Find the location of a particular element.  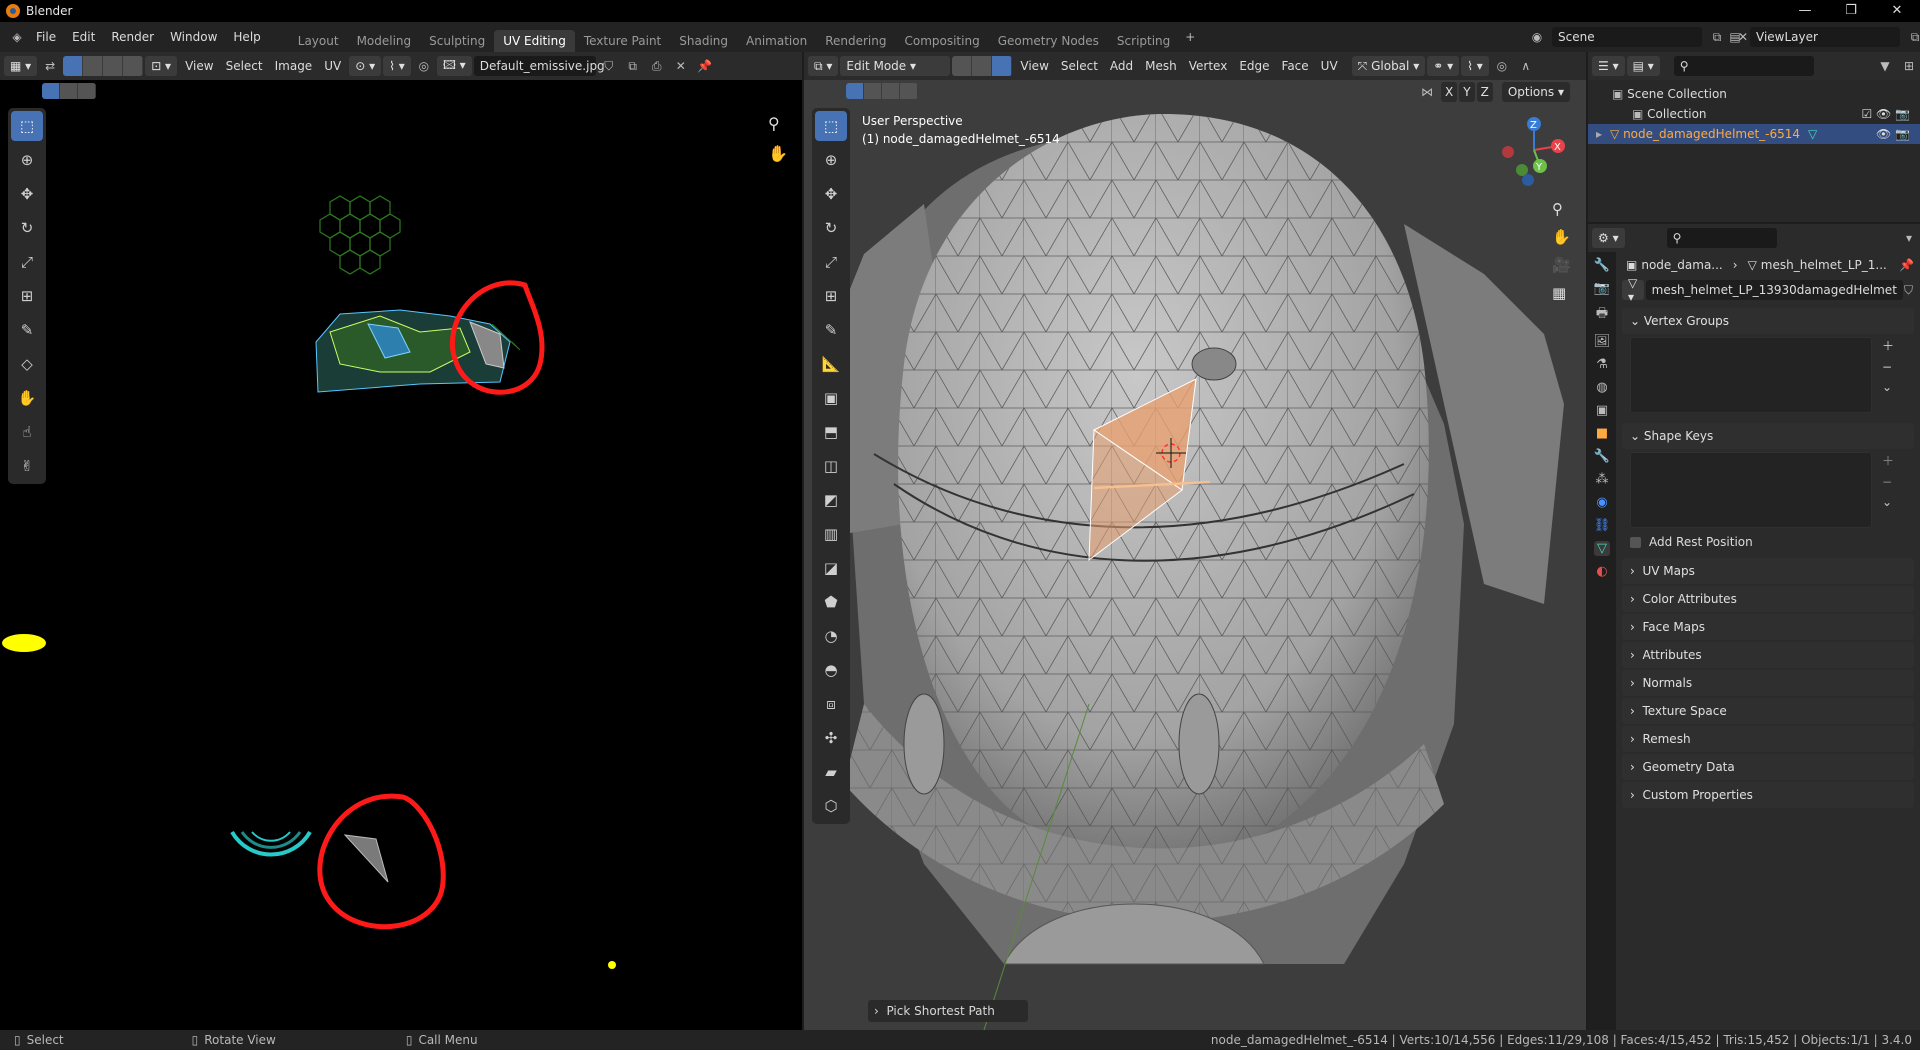

mirror-icon: ⋈ is located at coordinates (1427, 92).